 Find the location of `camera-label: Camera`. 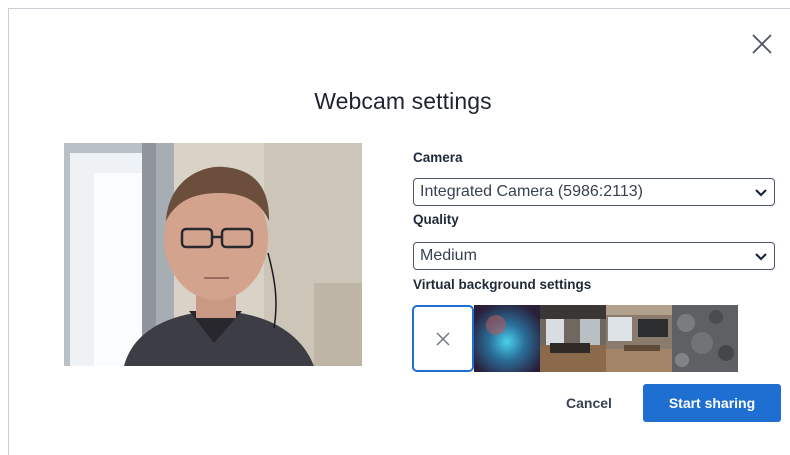

camera-label: Camera is located at coordinates (438, 157).